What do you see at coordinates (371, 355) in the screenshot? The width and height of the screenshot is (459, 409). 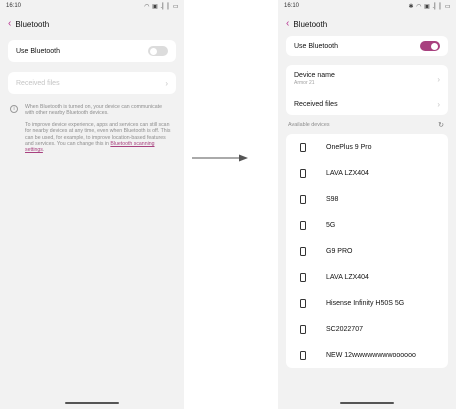 I see `device-name: NEW 12wwwwwwwwoooooo` at bounding box center [371, 355].